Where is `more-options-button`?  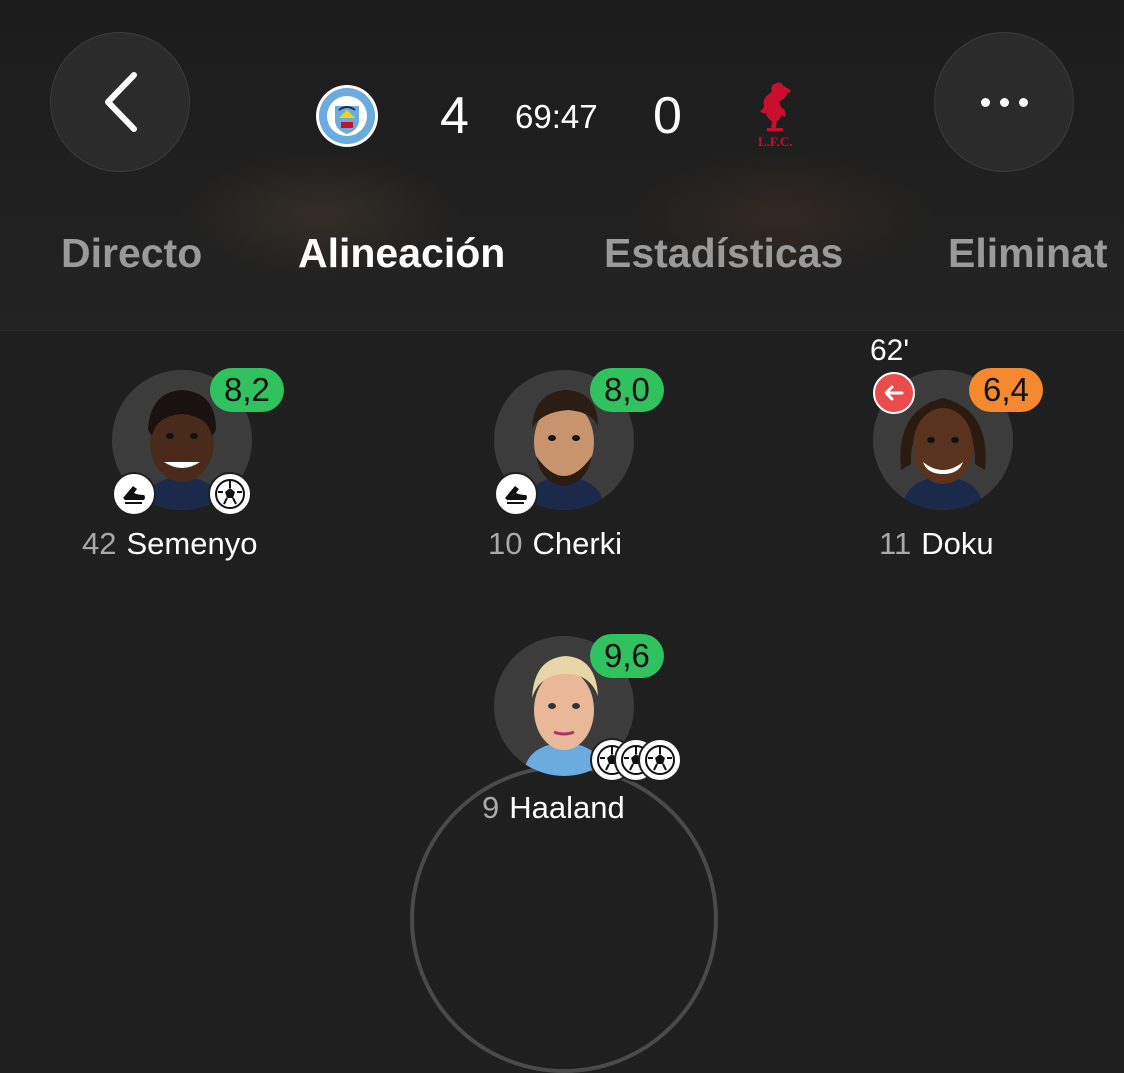 more-options-button is located at coordinates (1004, 102).